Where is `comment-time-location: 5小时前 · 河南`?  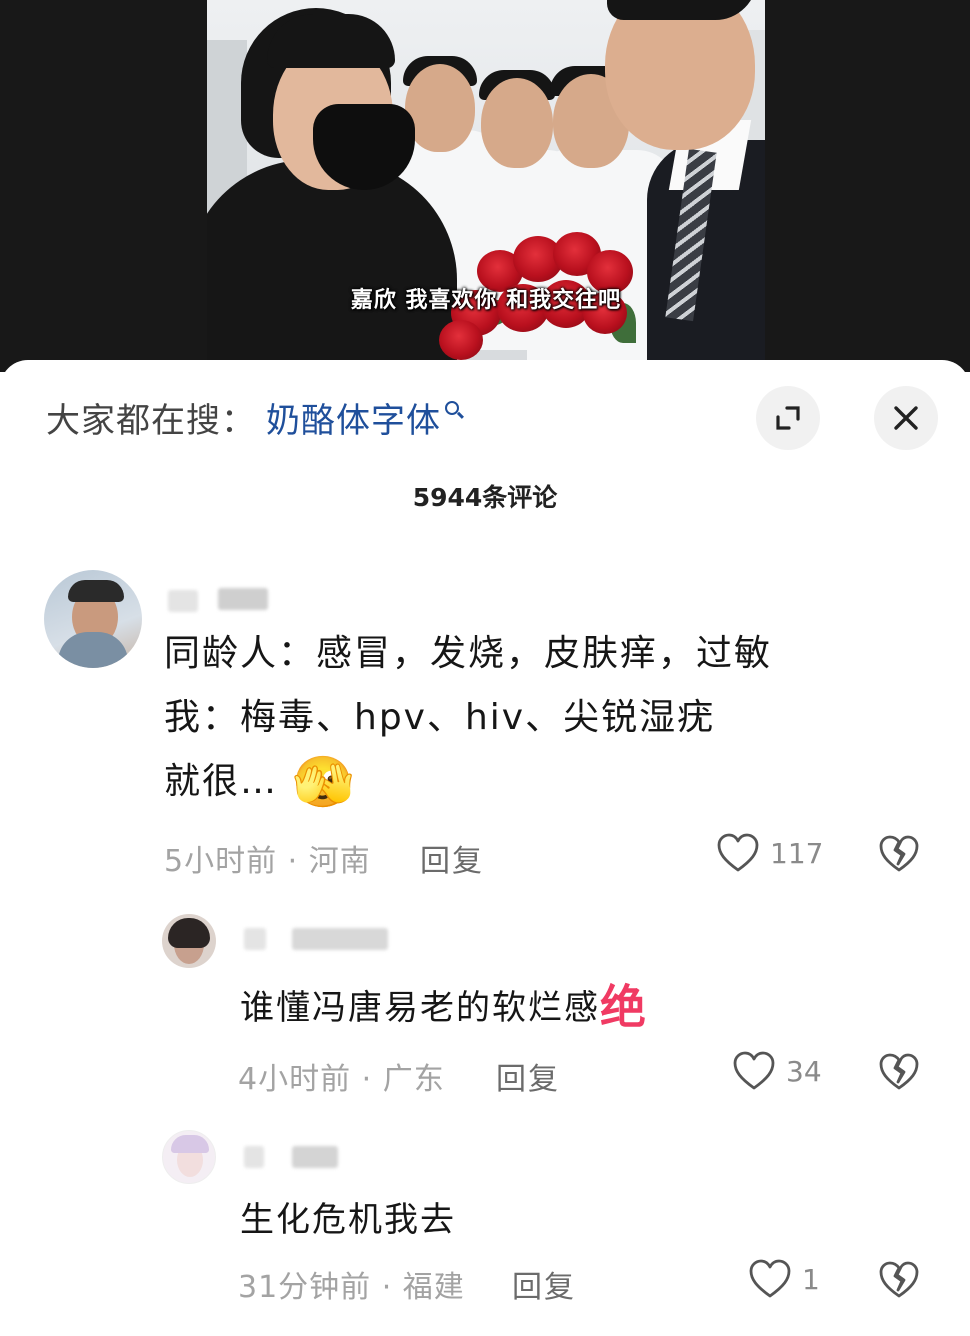
comment-time-location: 5小时前 · 河南 is located at coordinates (267, 861).